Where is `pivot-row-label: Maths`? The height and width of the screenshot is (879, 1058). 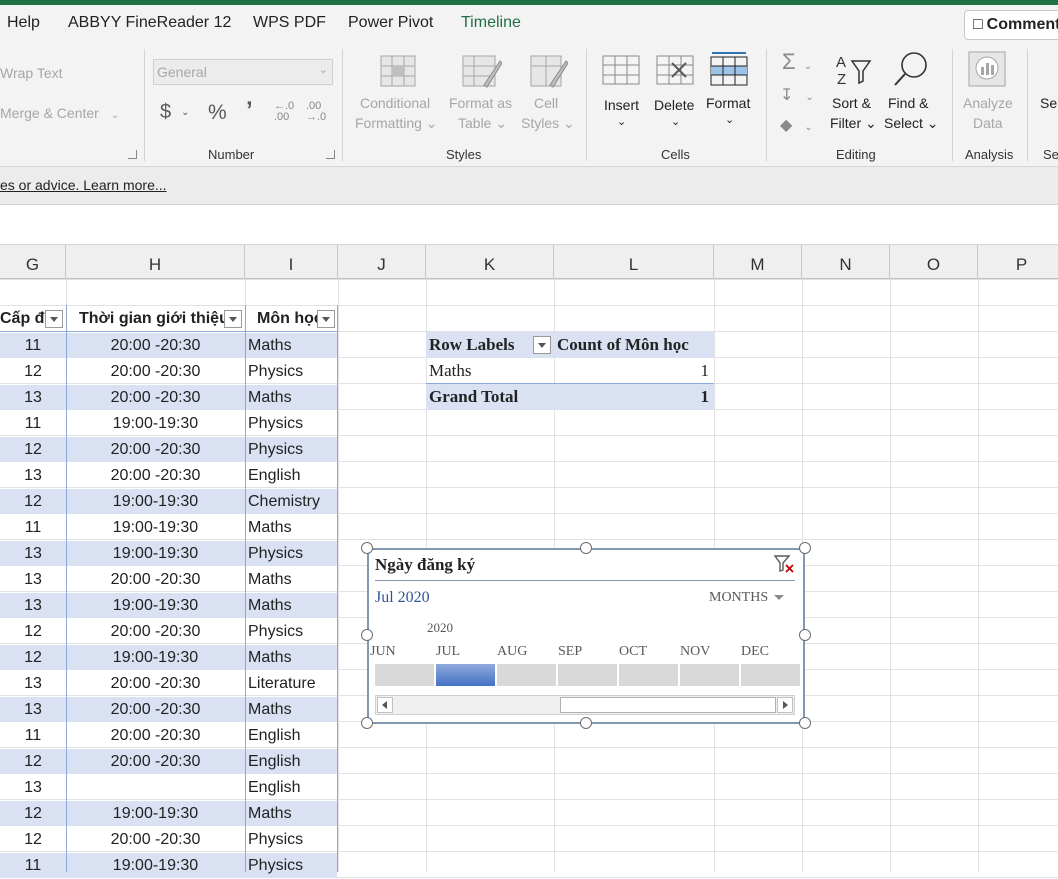 pivot-row-label: Maths is located at coordinates (490, 371).